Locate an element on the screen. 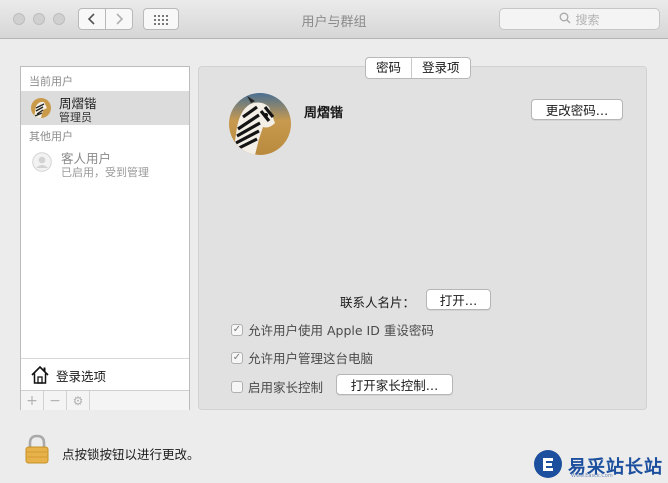 This screenshot has height=483, width=668. large-zebra-avatar is located at coordinates (260, 126).